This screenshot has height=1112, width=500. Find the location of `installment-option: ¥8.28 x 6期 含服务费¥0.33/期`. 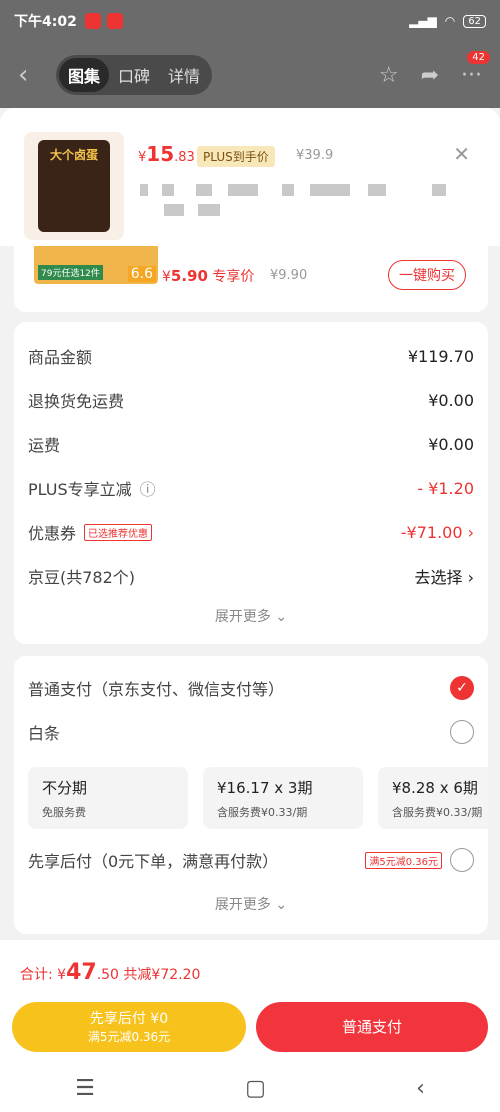

installment-option: ¥8.28 x 6期 含服务费¥0.33/期 is located at coordinates (433, 798).